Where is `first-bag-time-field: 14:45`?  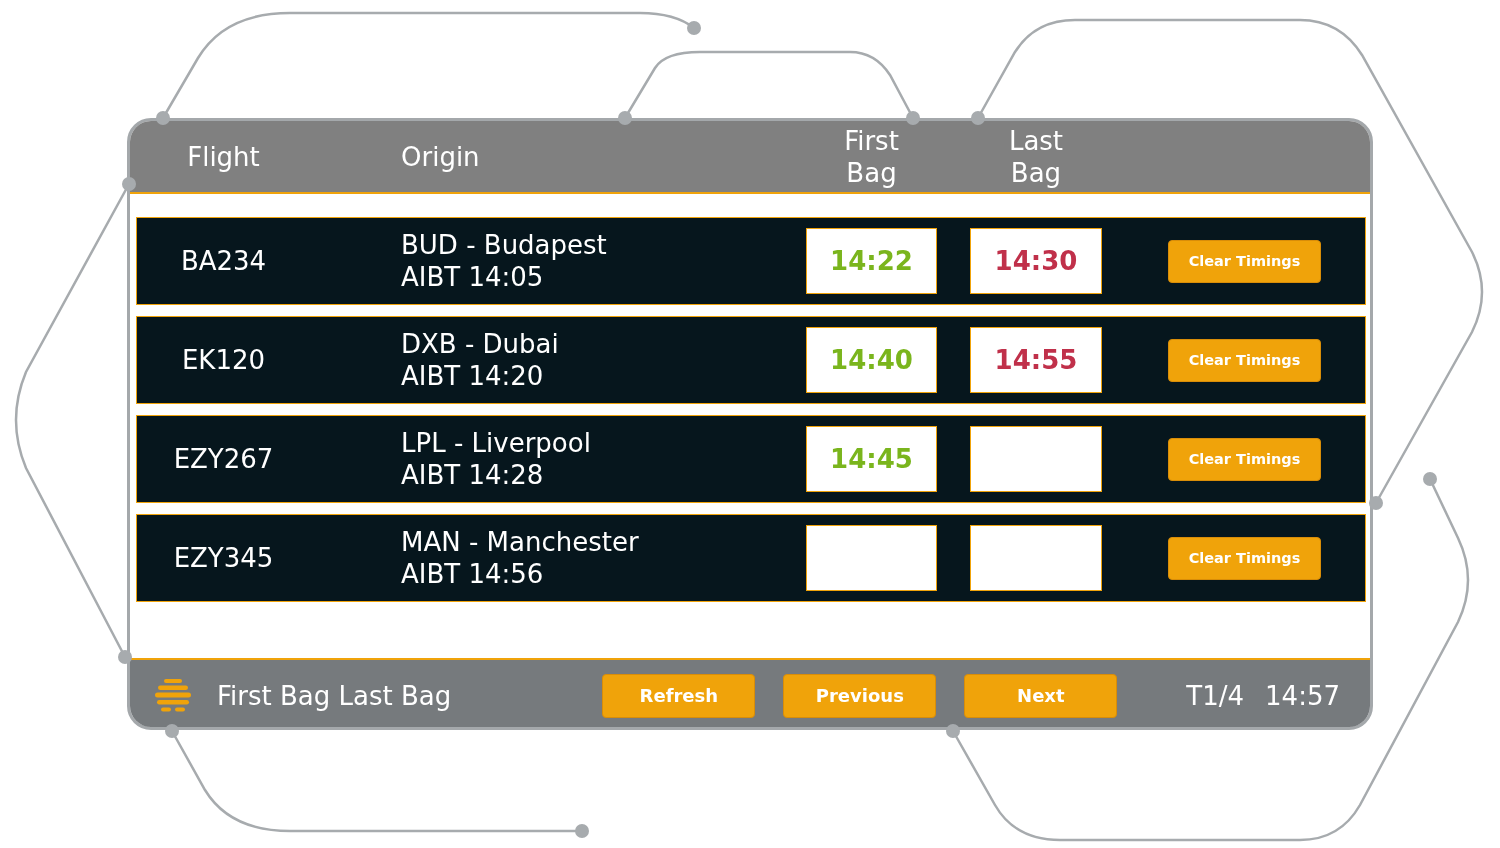
first-bag-time-field: 14:45 is located at coordinates (871, 459).